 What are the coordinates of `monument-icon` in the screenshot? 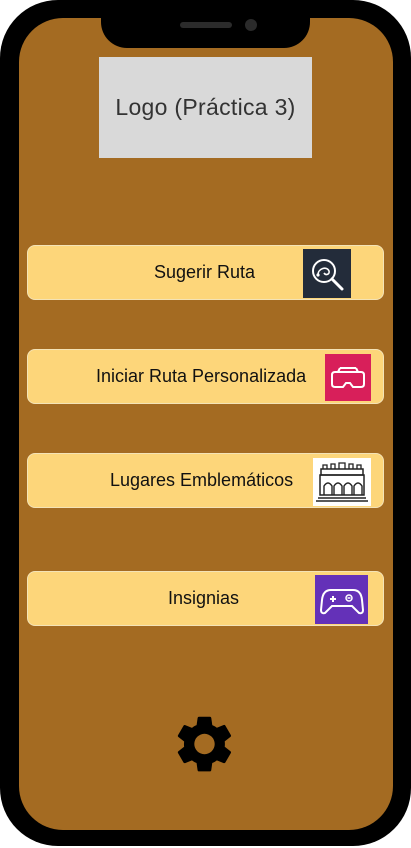 It's located at (342, 482).